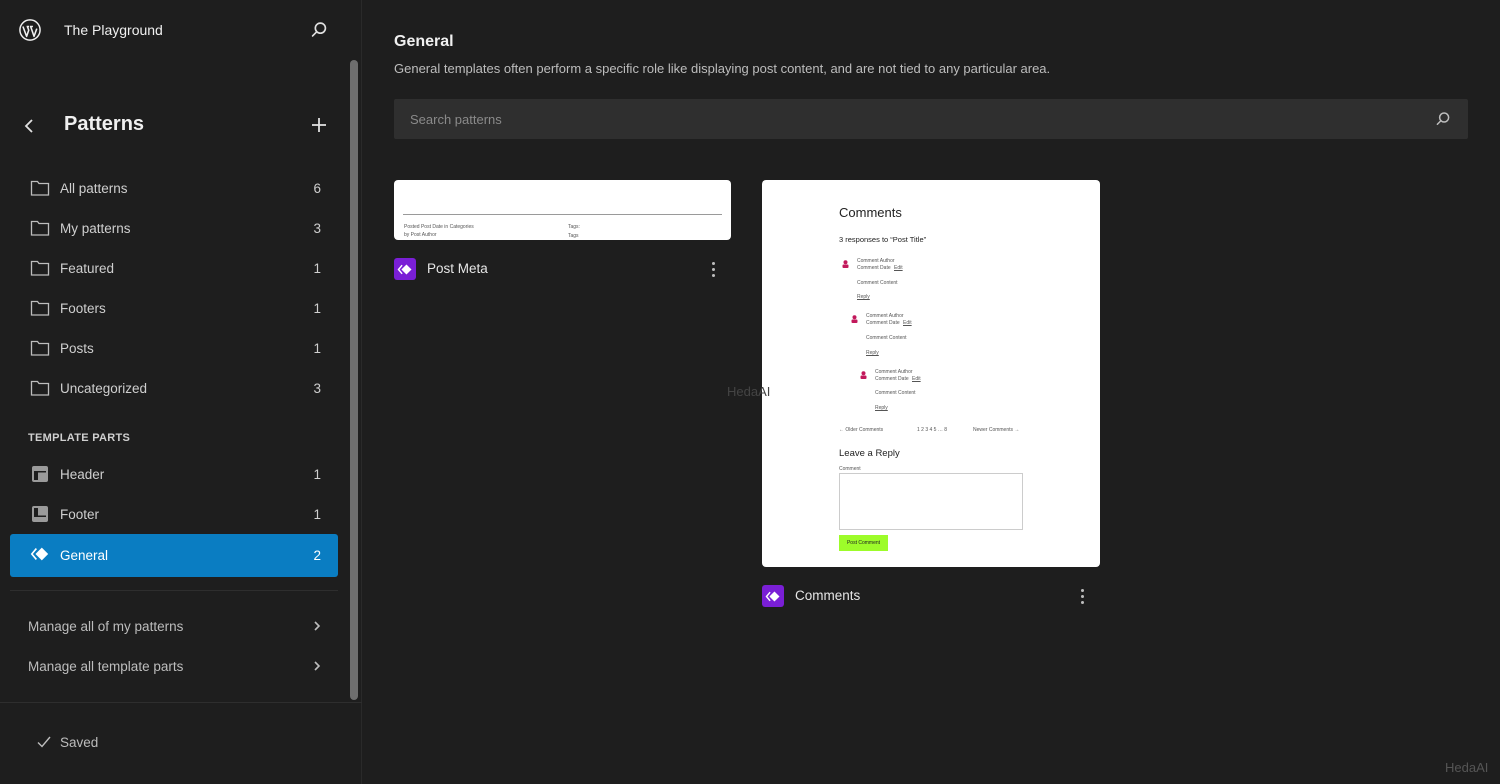 Image resolution: width=1500 pixels, height=784 pixels. What do you see at coordinates (30, 30) in the screenshot?
I see `wordpress-logo-icon` at bounding box center [30, 30].